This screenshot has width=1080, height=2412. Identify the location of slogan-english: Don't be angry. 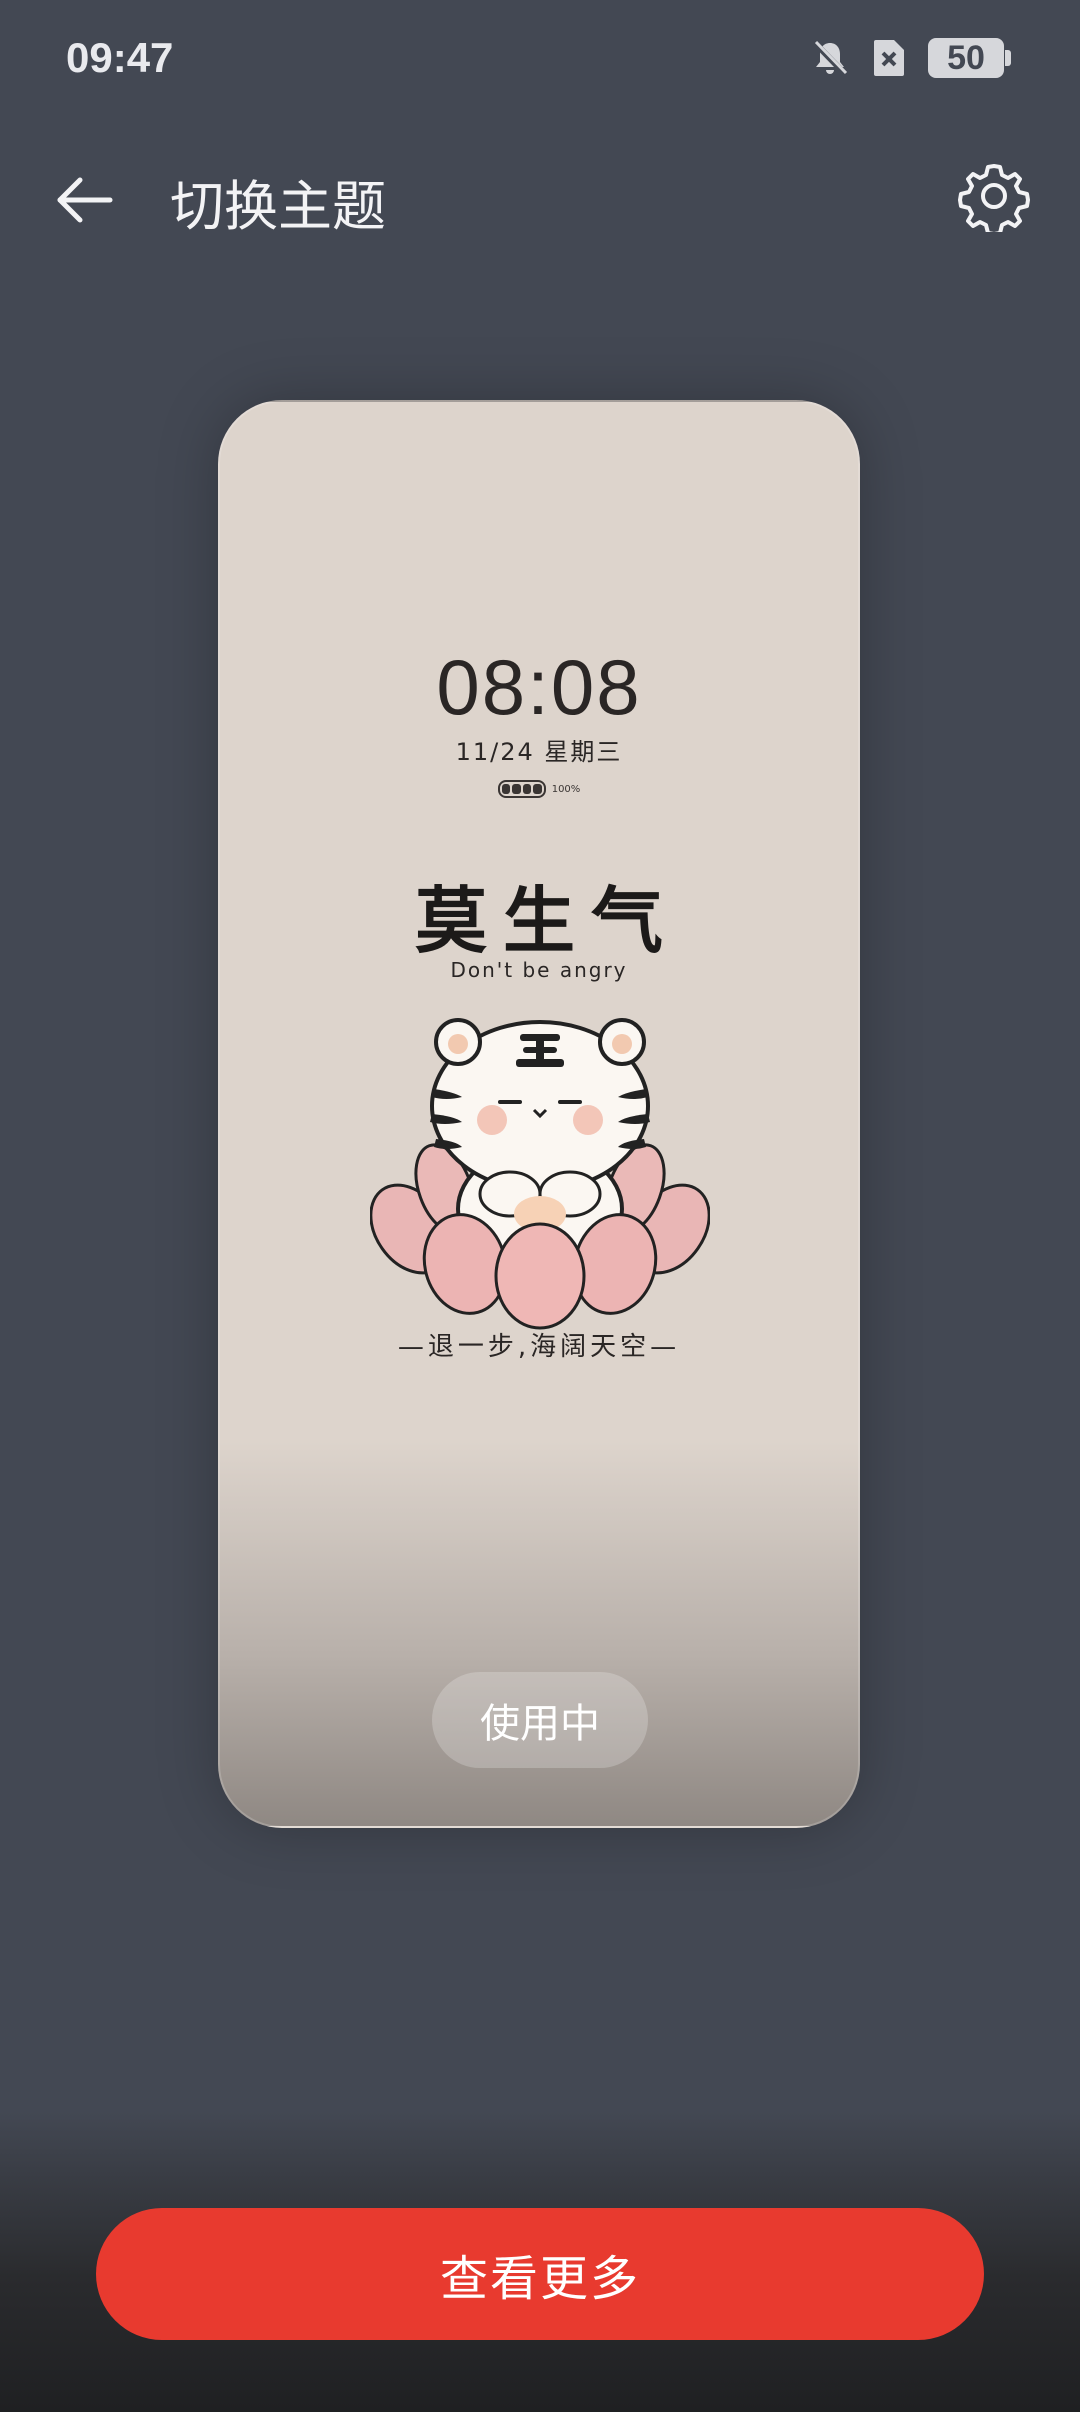
(539, 970).